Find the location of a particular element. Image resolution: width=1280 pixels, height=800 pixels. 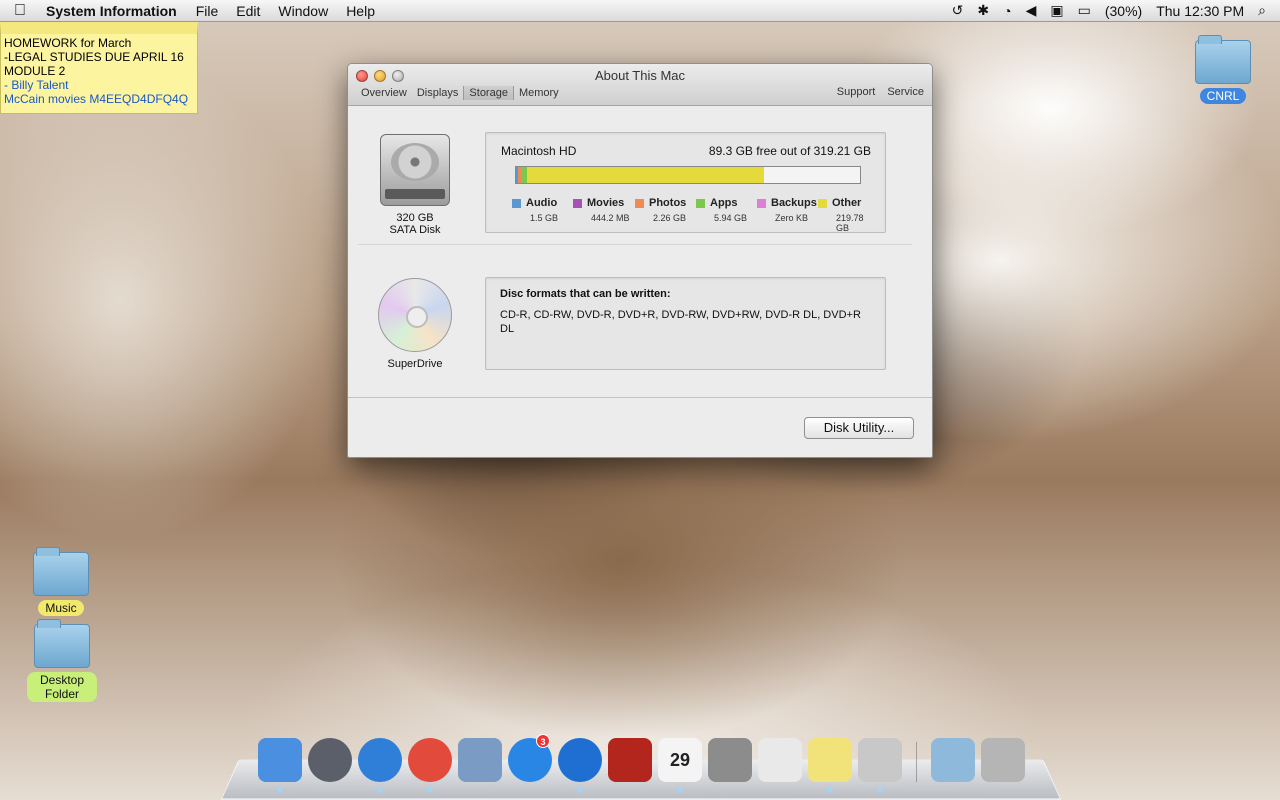

tab-overview: Overview is located at coordinates (384, 93).